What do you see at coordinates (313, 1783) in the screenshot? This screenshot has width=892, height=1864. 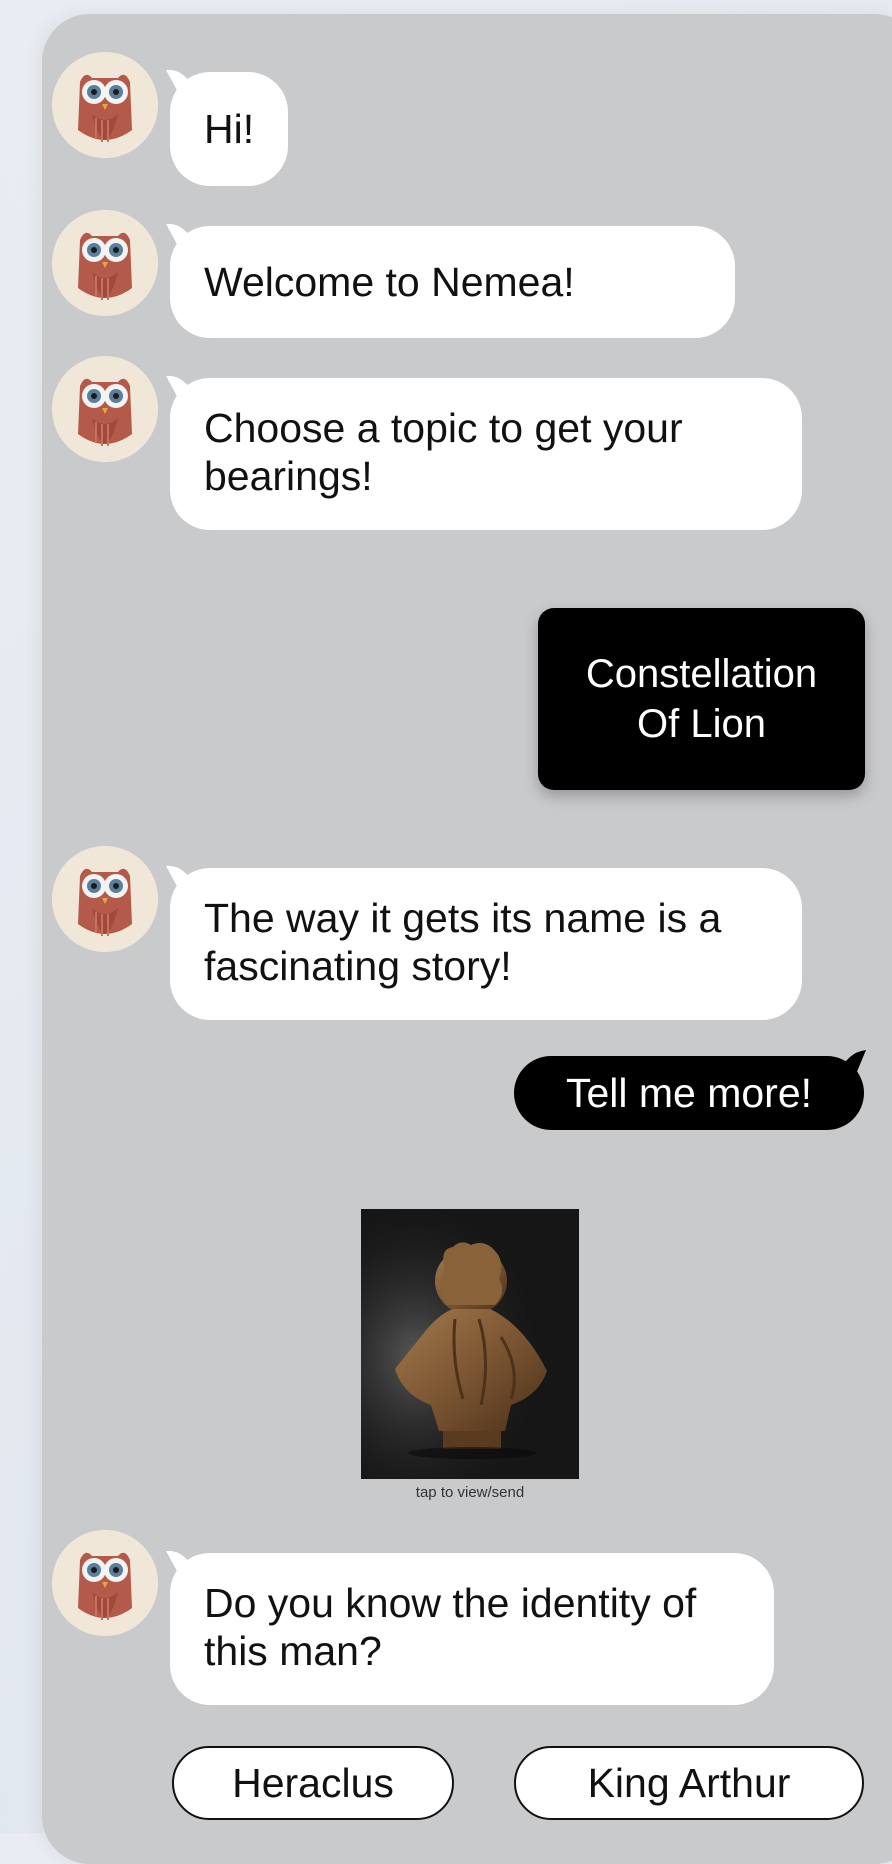 I see `choice-button-heraclus: Heraclus` at bounding box center [313, 1783].